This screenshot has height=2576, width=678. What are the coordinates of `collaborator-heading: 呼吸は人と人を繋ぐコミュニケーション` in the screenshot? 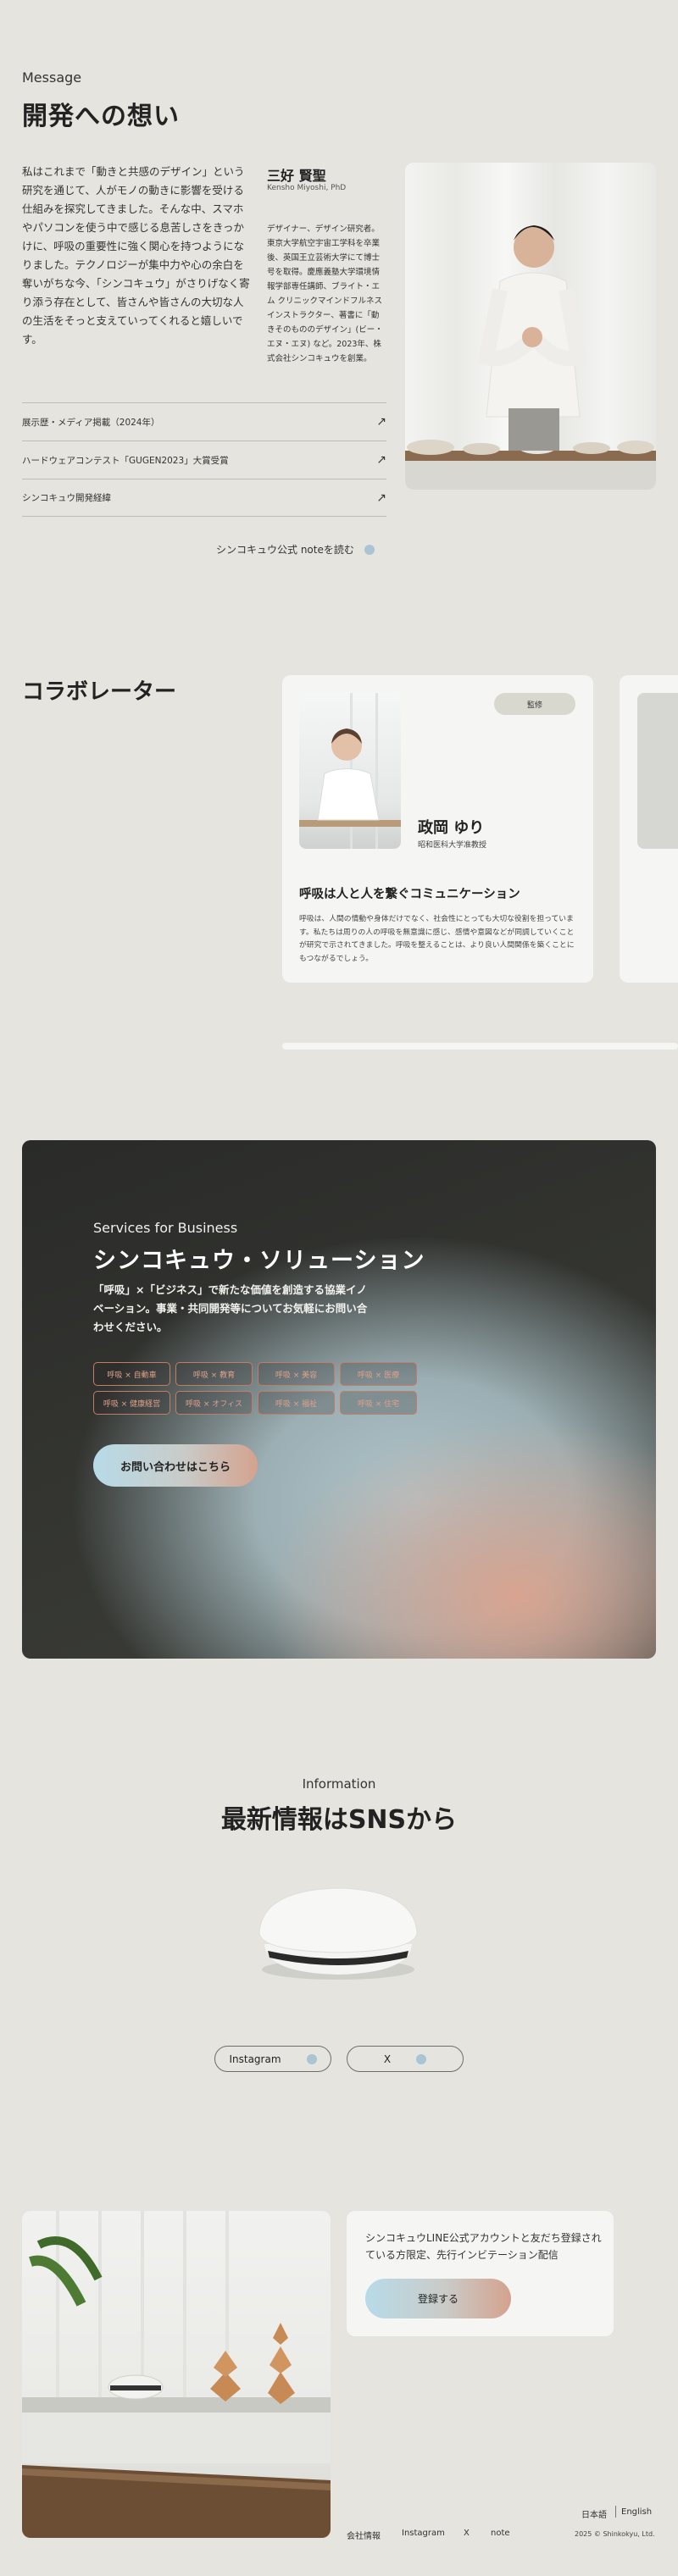 It's located at (409, 894).